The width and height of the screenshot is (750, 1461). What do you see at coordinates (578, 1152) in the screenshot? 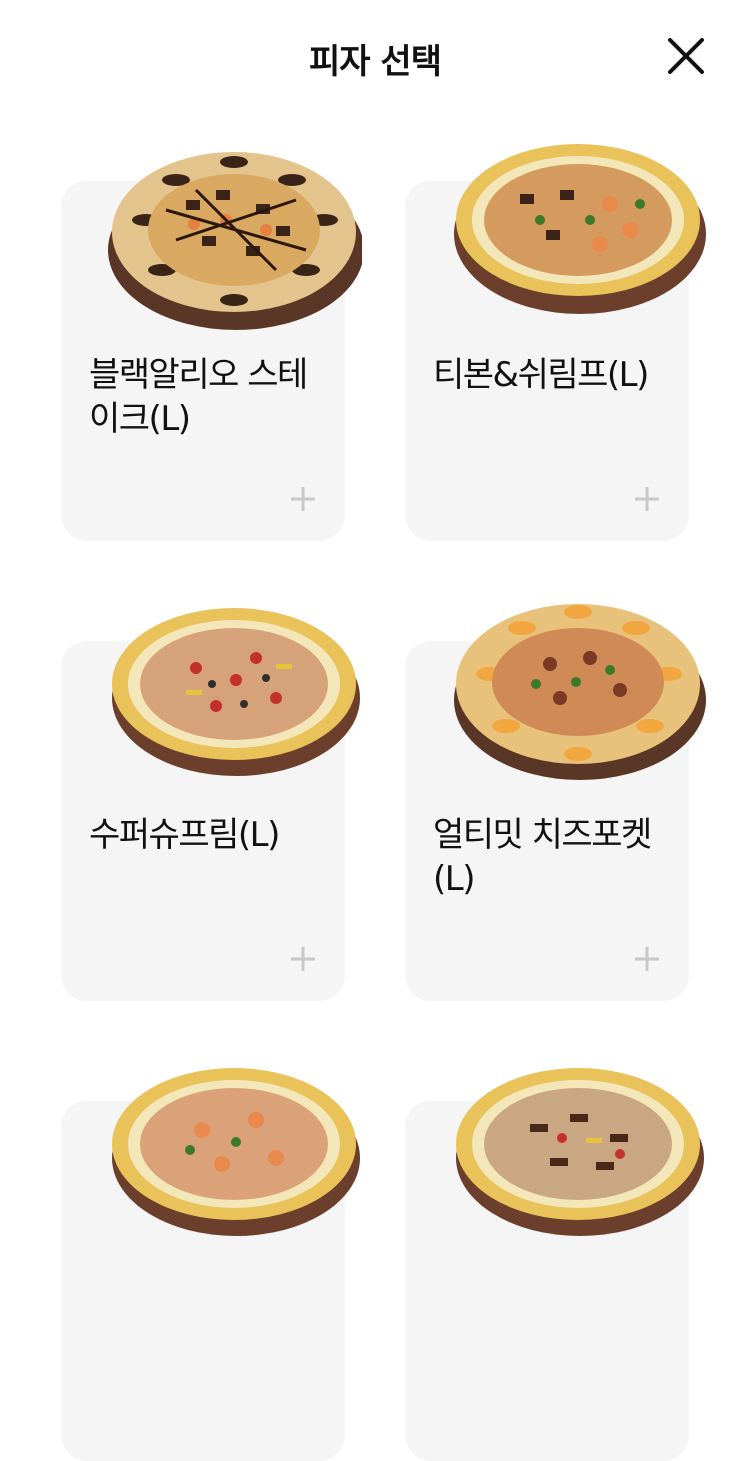
I see `pizza-bulgogi-image` at bounding box center [578, 1152].